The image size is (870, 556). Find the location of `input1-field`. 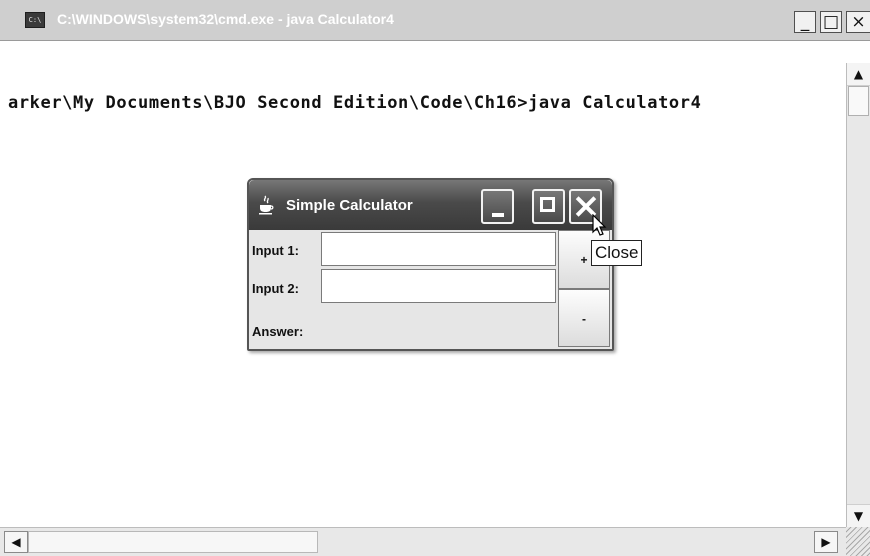

input1-field is located at coordinates (438, 249).